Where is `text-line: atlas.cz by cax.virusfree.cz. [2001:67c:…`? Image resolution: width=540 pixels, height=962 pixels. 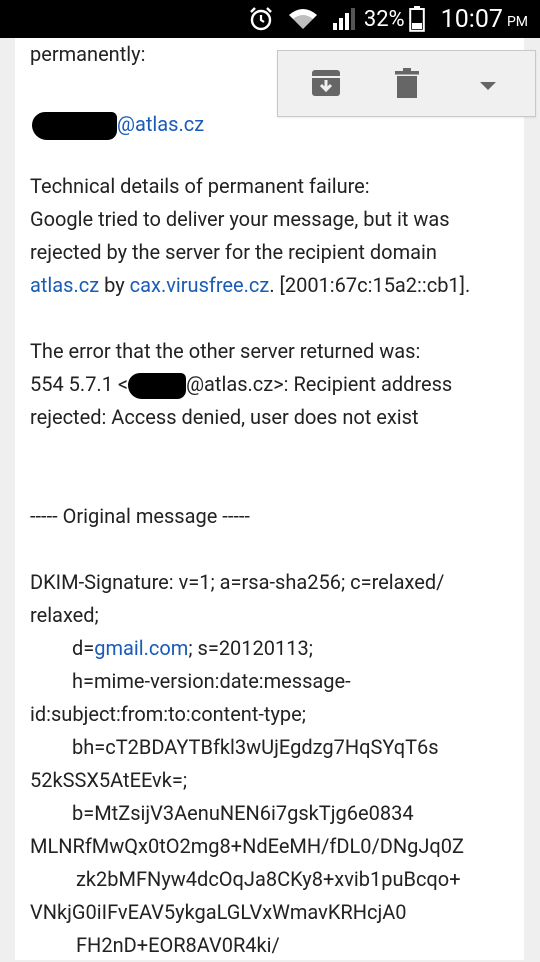
text-line: atlas.cz by cax.virusfree.cz. [2001:67c:… is located at coordinates (275, 285).